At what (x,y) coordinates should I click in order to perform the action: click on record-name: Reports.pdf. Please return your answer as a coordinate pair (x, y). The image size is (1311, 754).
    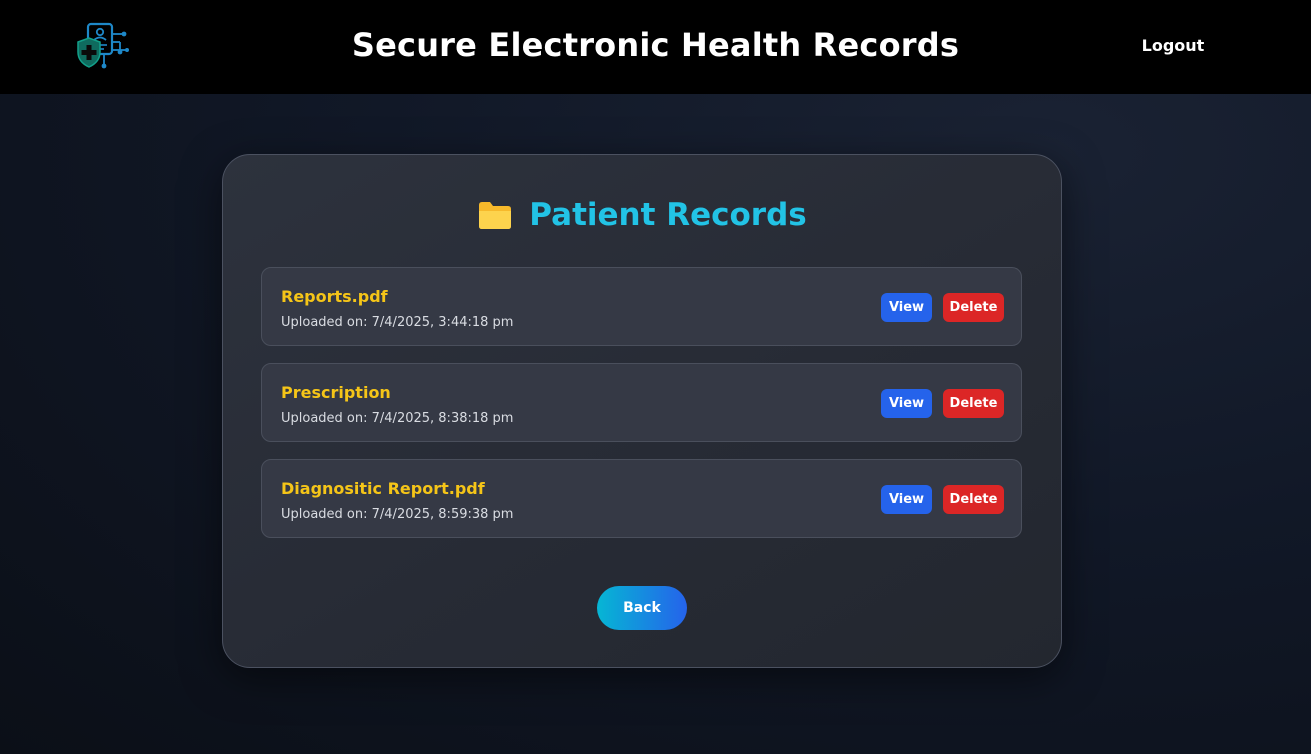
    Looking at the image, I should click on (334, 296).